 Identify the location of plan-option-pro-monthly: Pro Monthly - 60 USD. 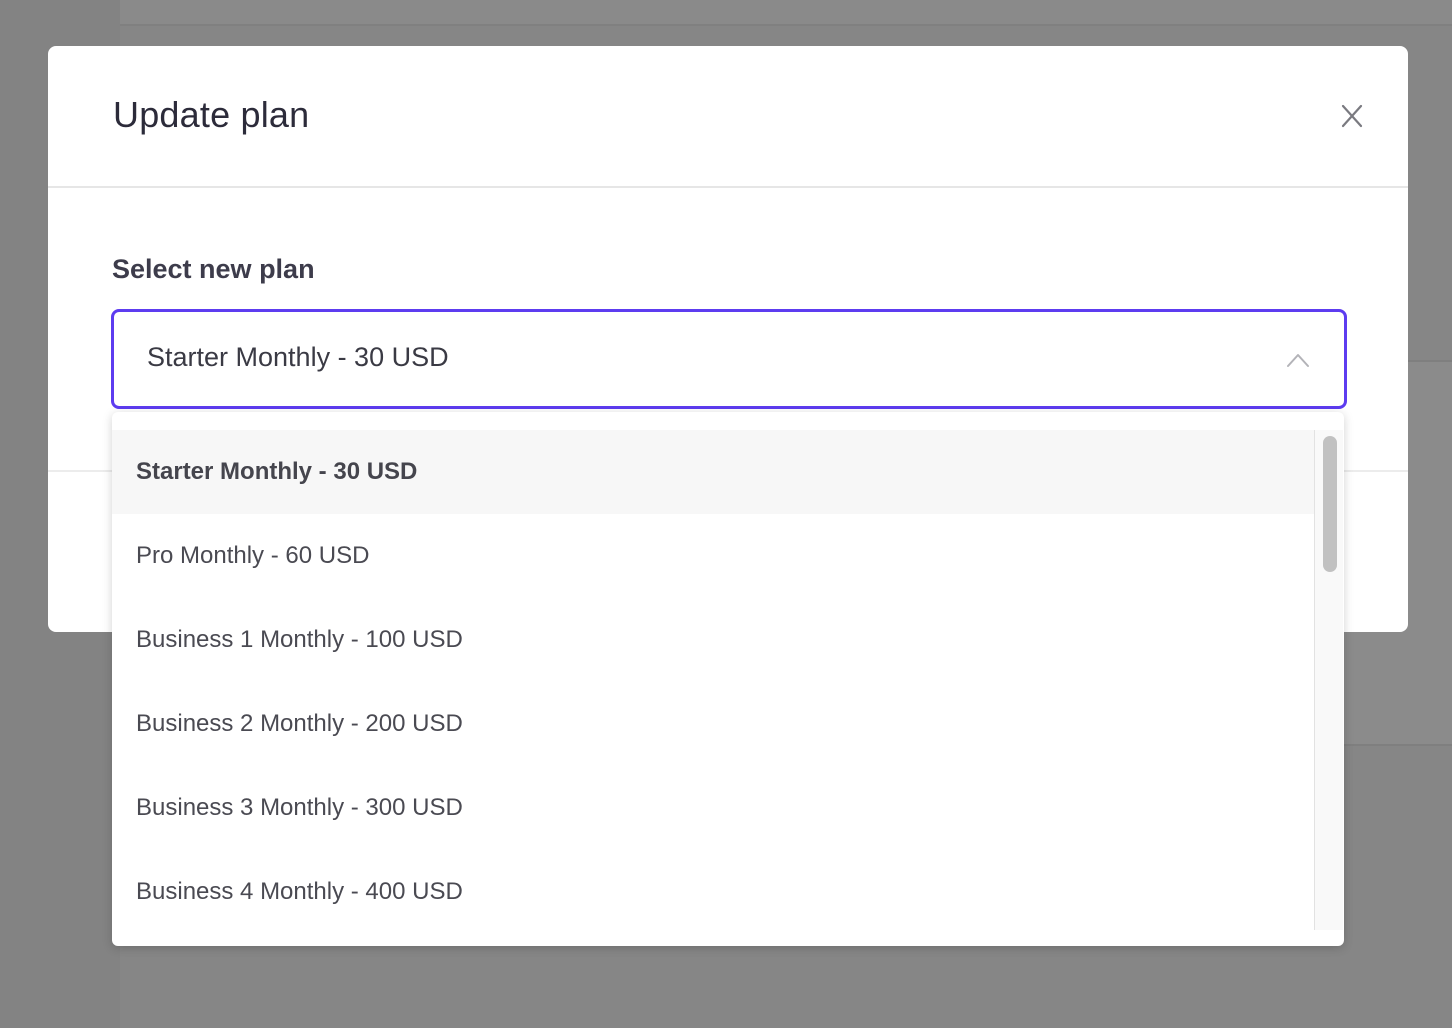
(713, 556).